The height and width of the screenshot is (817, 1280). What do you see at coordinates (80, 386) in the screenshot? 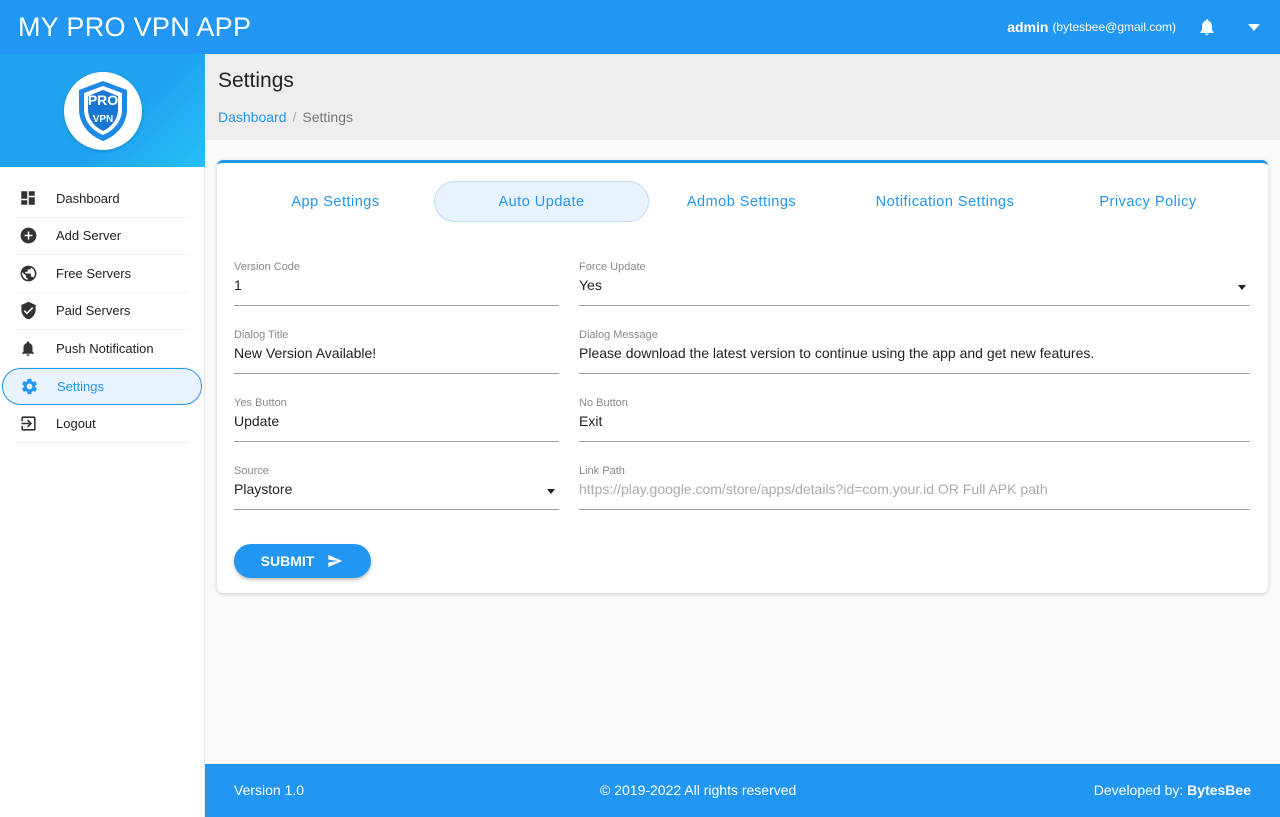
I see `sidebar-item-label: Settings` at bounding box center [80, 386].